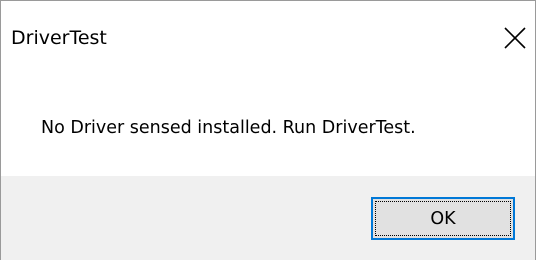  I want to click on close-icon, so click(515, 38).